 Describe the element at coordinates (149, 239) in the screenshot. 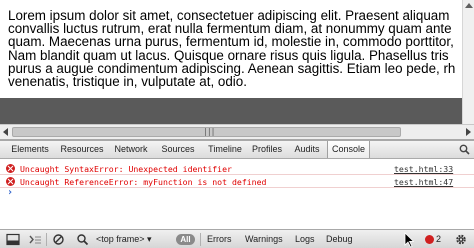

I see `chevron-down-icon: ▾` at that location.